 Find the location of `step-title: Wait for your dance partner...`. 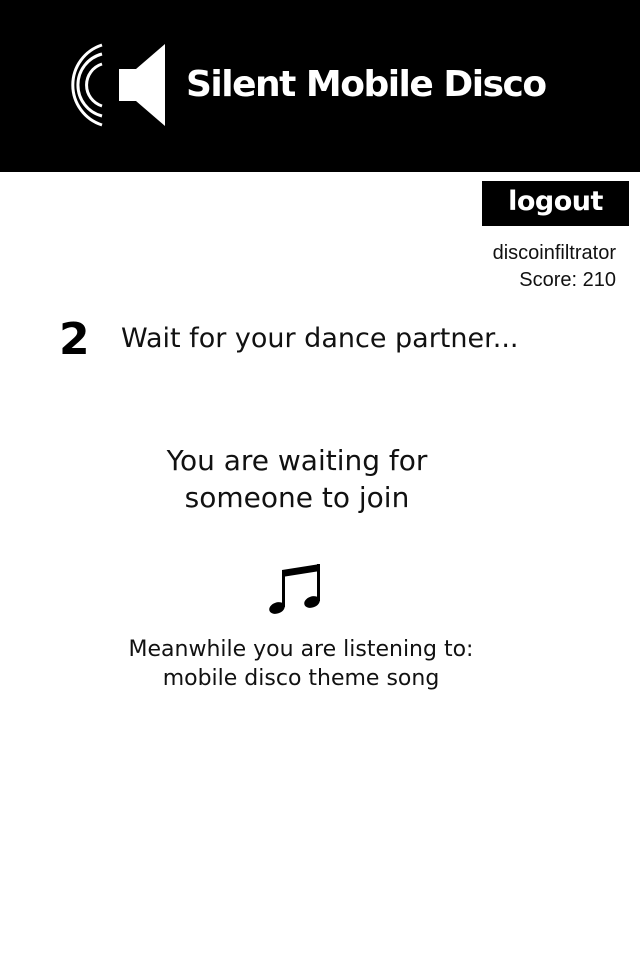

step-title: Wait for your dance partner... is located at coordinates (320, 338).